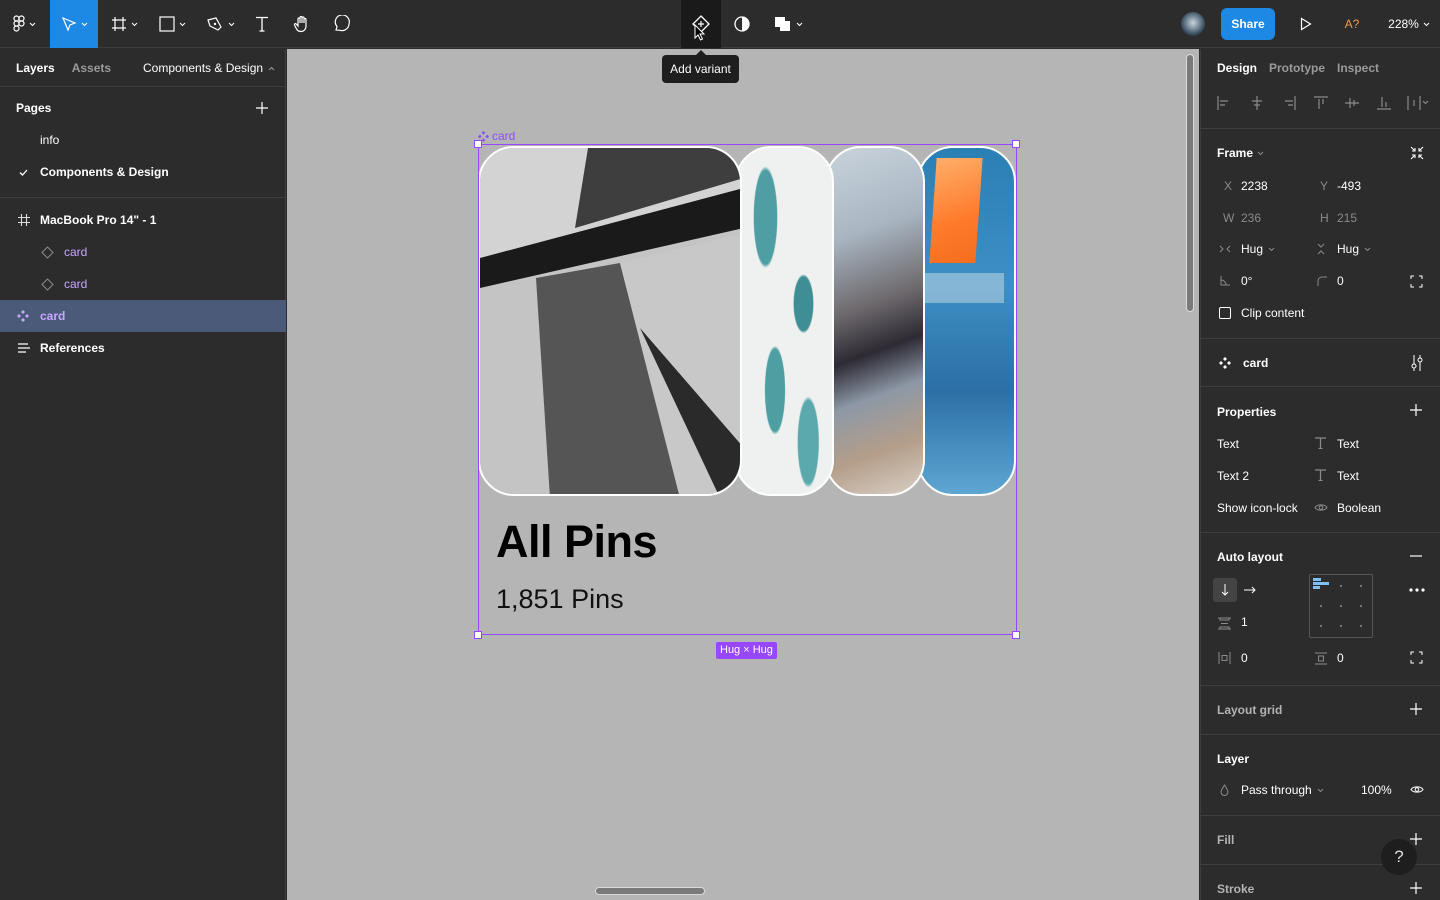  Describe the element at coordinates (1416, 839) in the screenshot. I see `add-fill-icon` at that location.